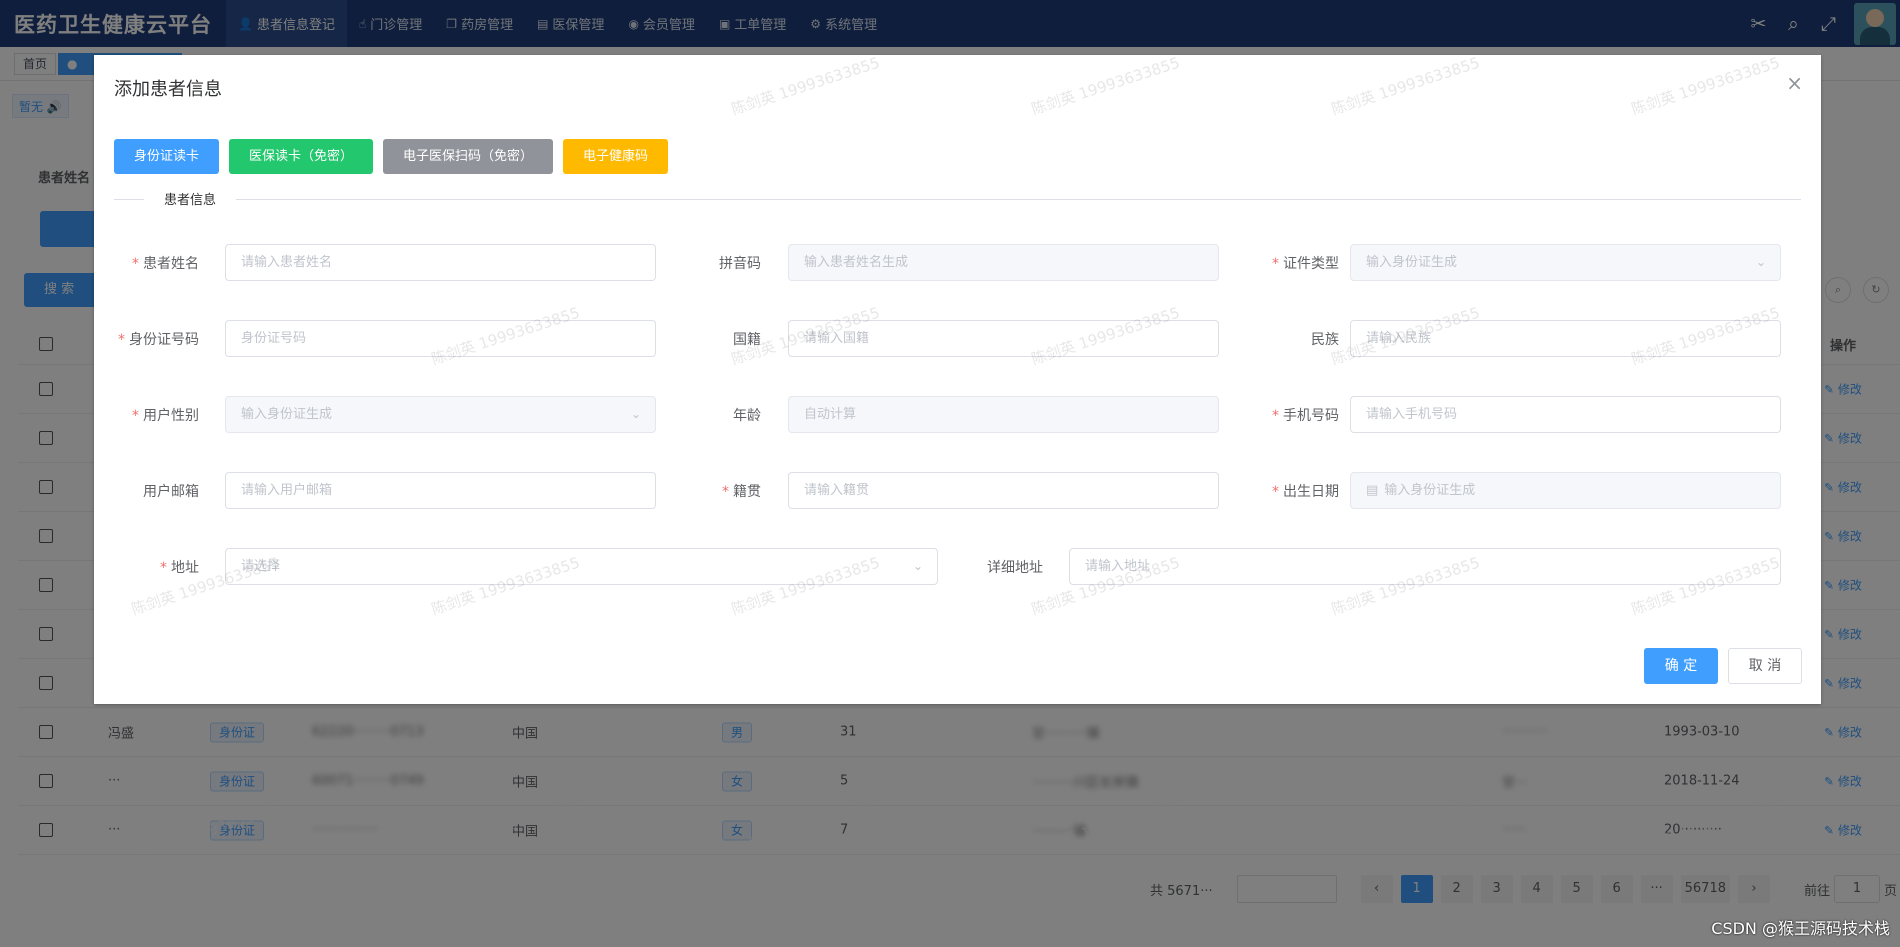 The image size is (1900, 947). Describe the element at coordinates (440, 262) in the screenshot. I see `patient-name-input: 请输入患者姓名` at that location.